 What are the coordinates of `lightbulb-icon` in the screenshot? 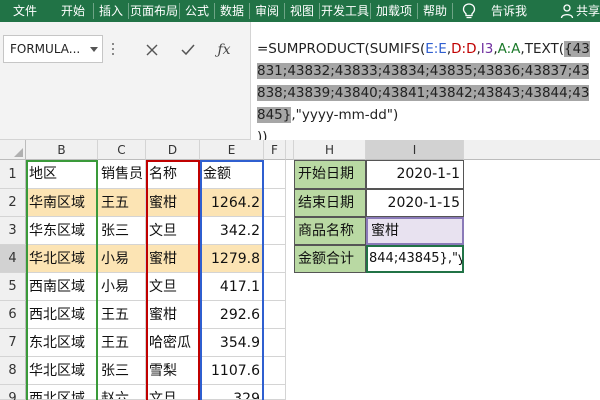 It's located at (469, 11).